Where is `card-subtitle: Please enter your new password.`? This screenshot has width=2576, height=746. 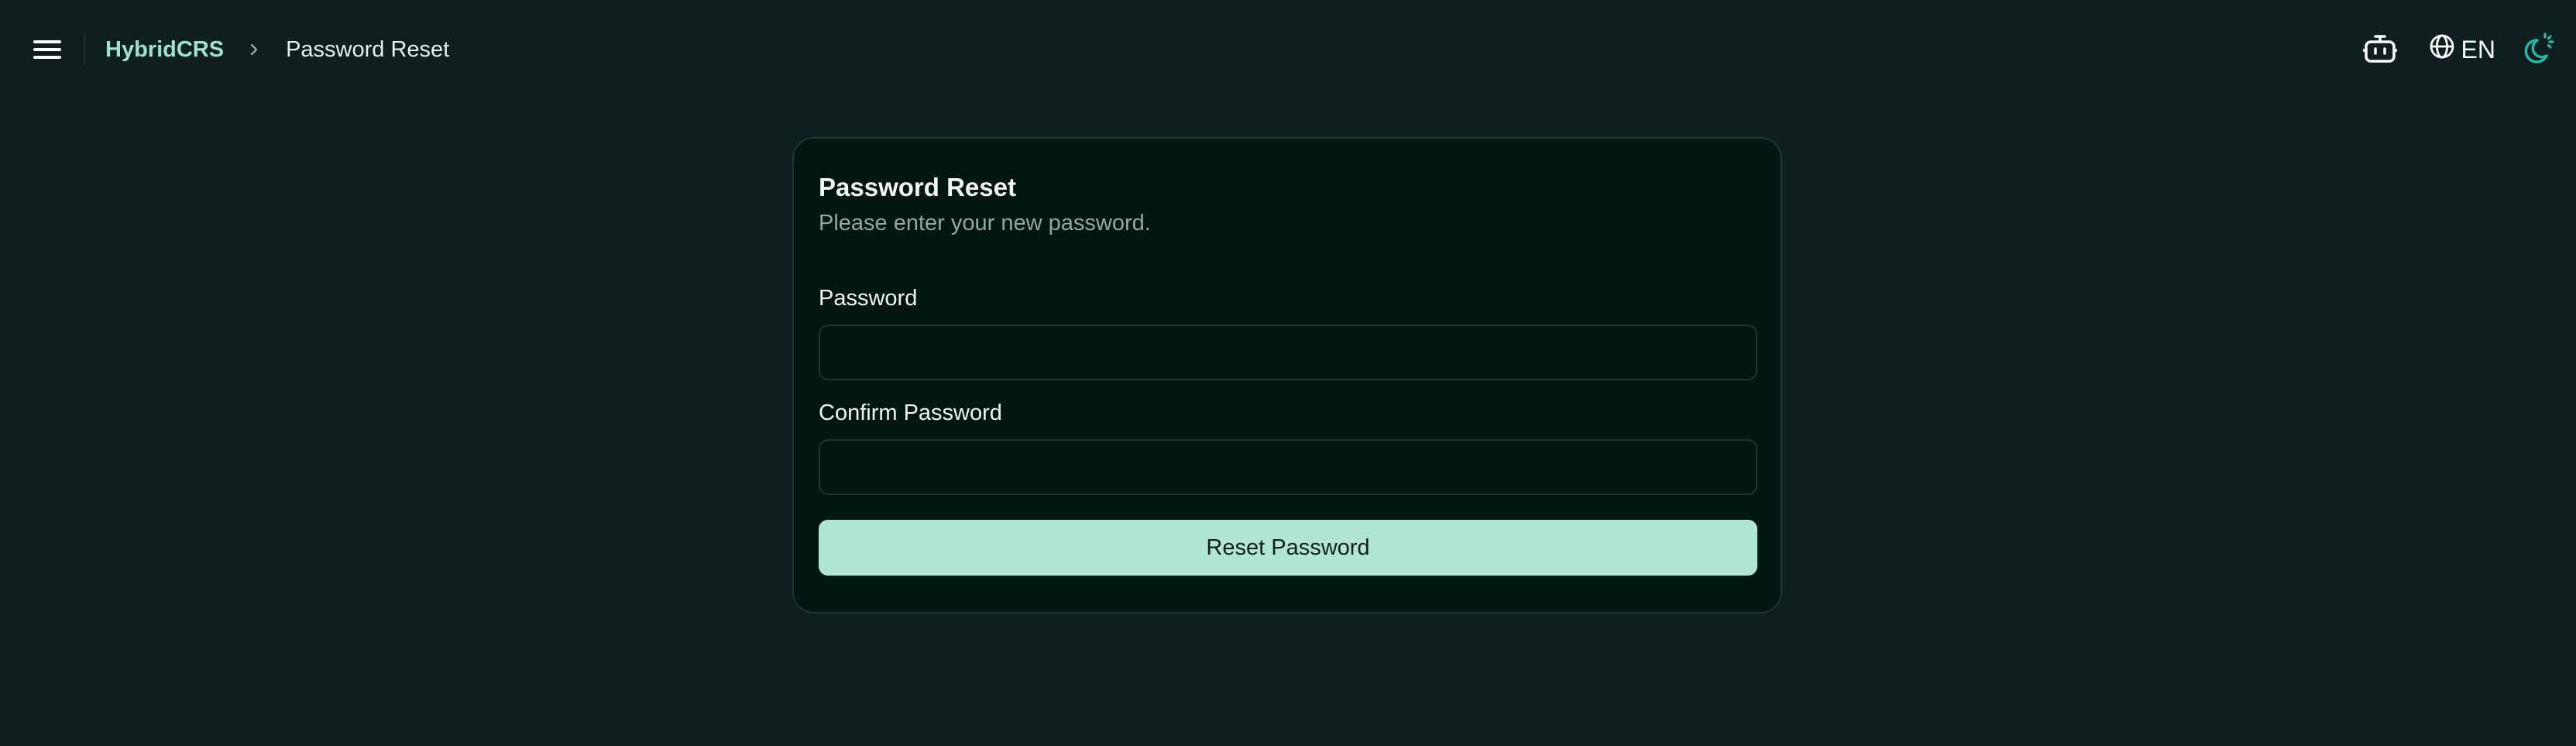 card-subtitle: Please enter your new password. is located at coordinates (985, 223).